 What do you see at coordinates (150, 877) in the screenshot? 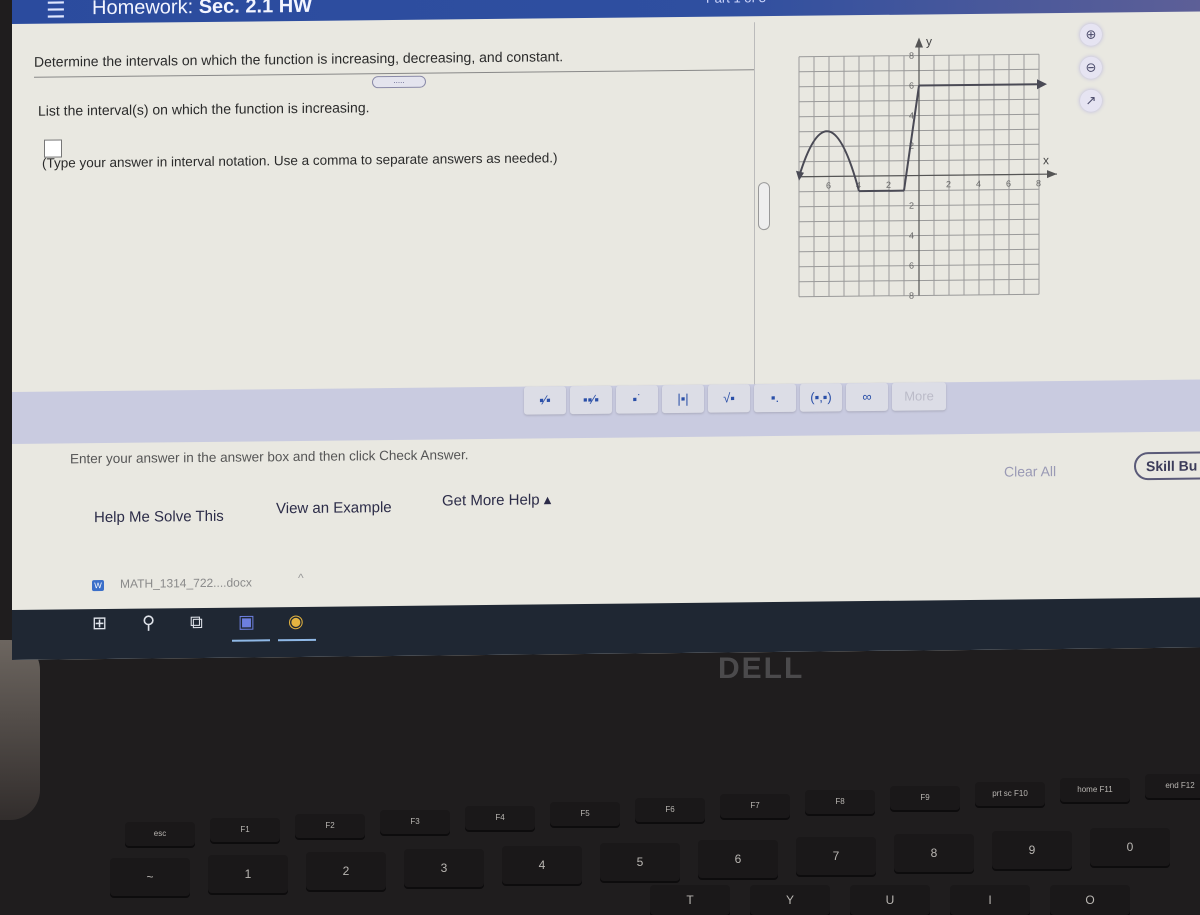
I see `key-~: ~` at bounding box center [150, 877].